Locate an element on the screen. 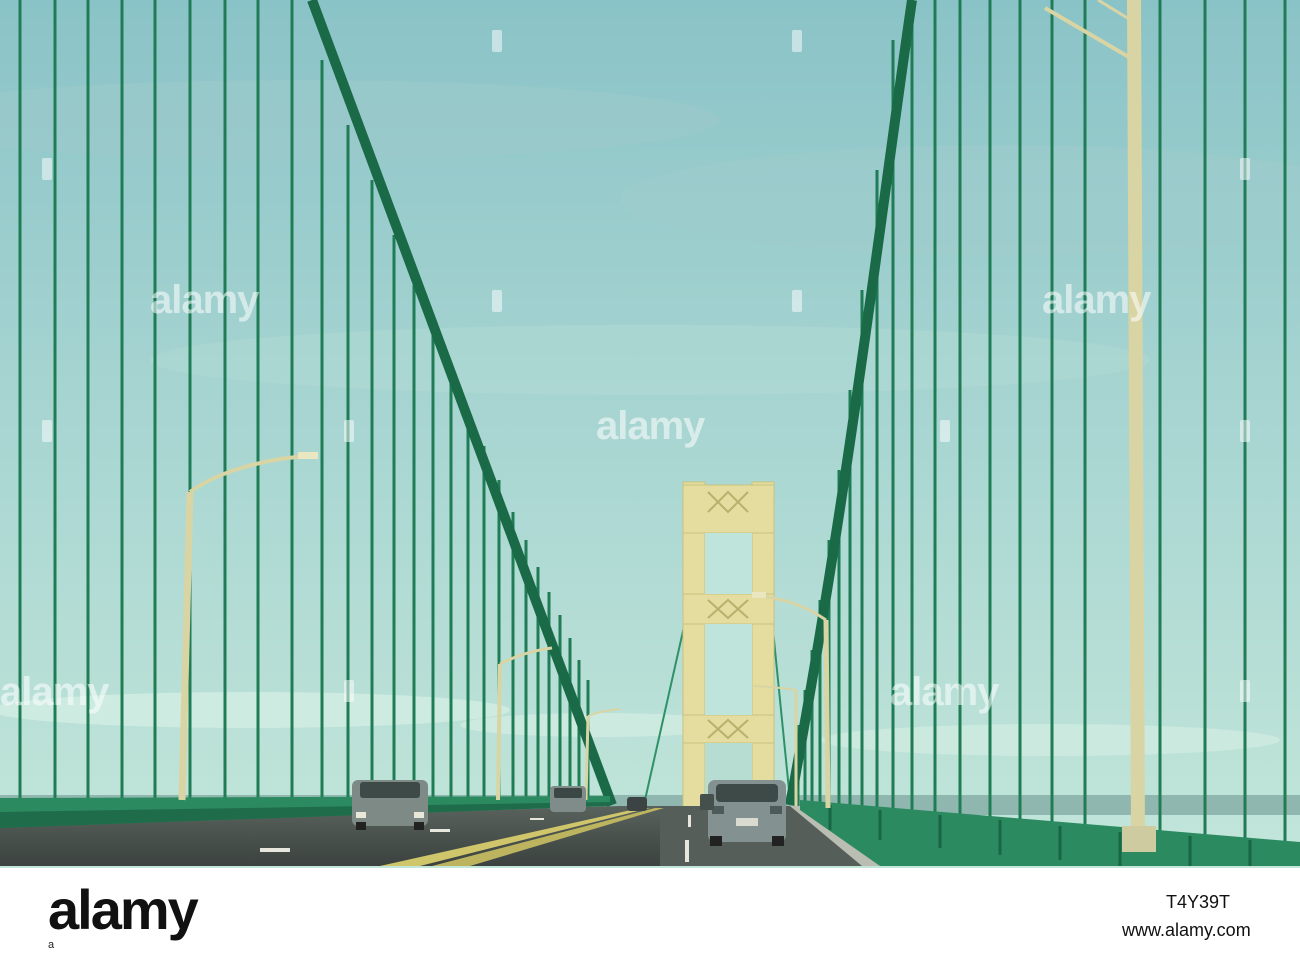  tower-opening-upper is located at coordinates (728, 563).